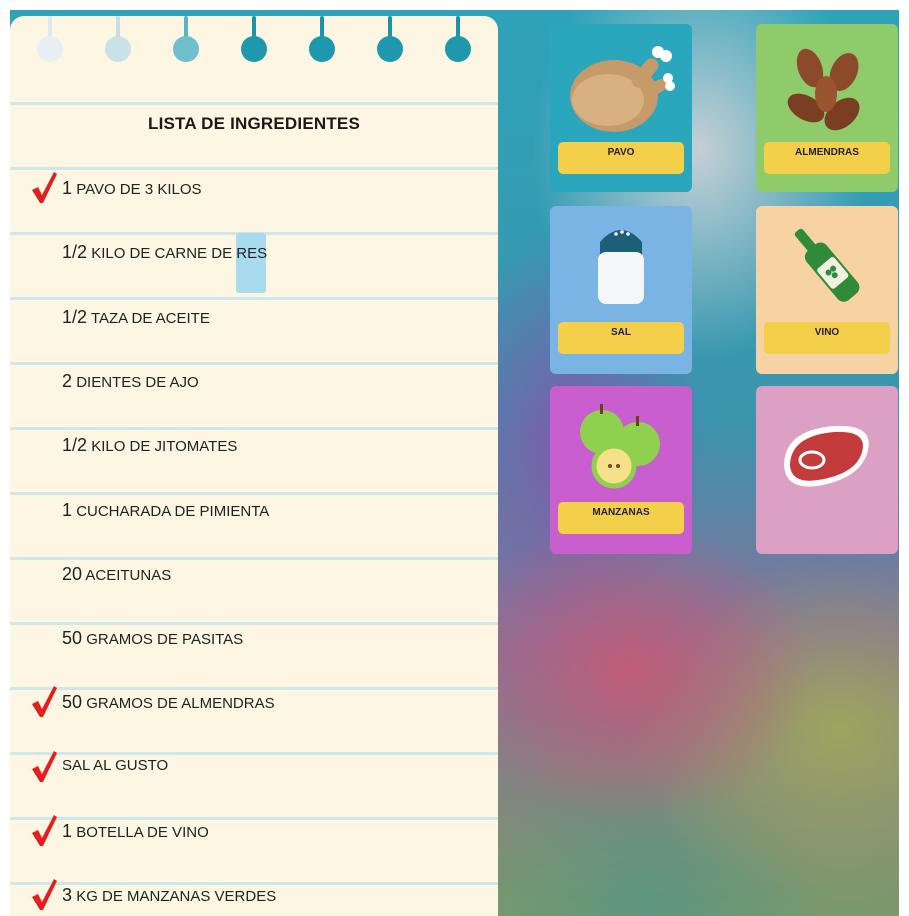  I want to click on item-description: SAL AL GUSTO, so click(115, 765).